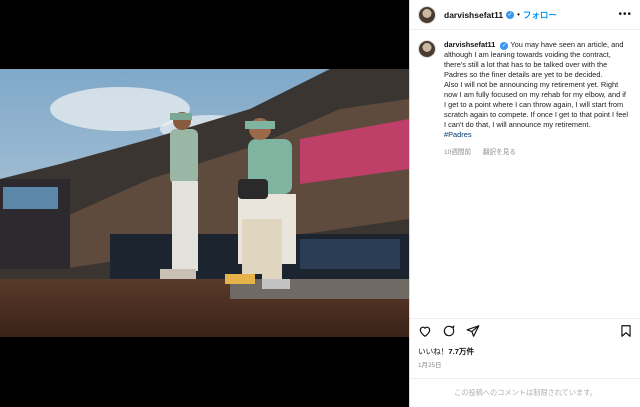 The image size is (640, 407). What do you see at coordinates (626, 331) in the screenshot?
I see `bookmark-icon` at bounding box center [626, 331].